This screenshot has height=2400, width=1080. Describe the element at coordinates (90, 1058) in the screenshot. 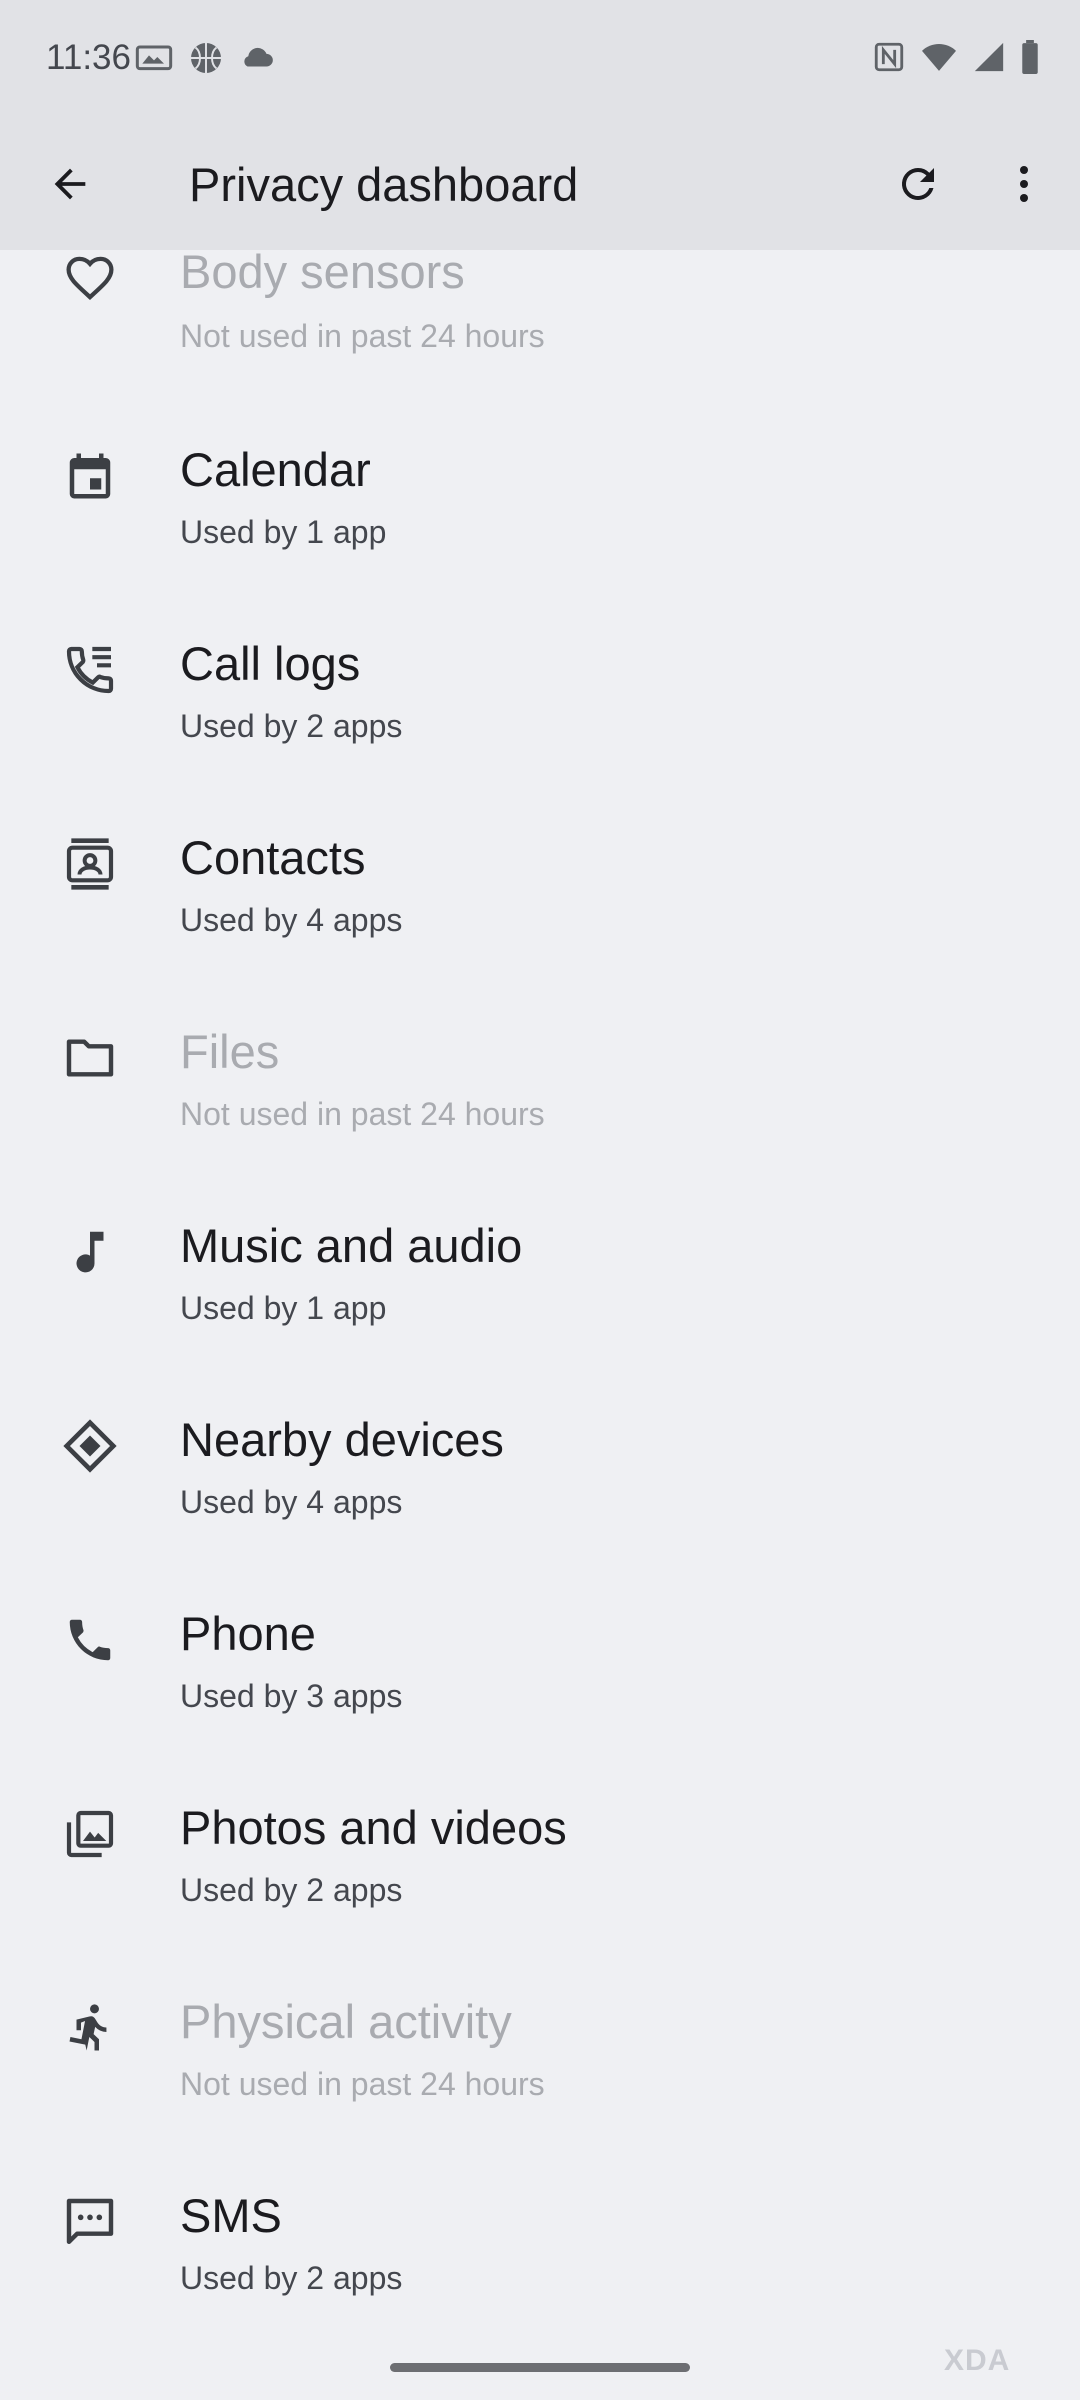

I see `folder-icon` at that location.